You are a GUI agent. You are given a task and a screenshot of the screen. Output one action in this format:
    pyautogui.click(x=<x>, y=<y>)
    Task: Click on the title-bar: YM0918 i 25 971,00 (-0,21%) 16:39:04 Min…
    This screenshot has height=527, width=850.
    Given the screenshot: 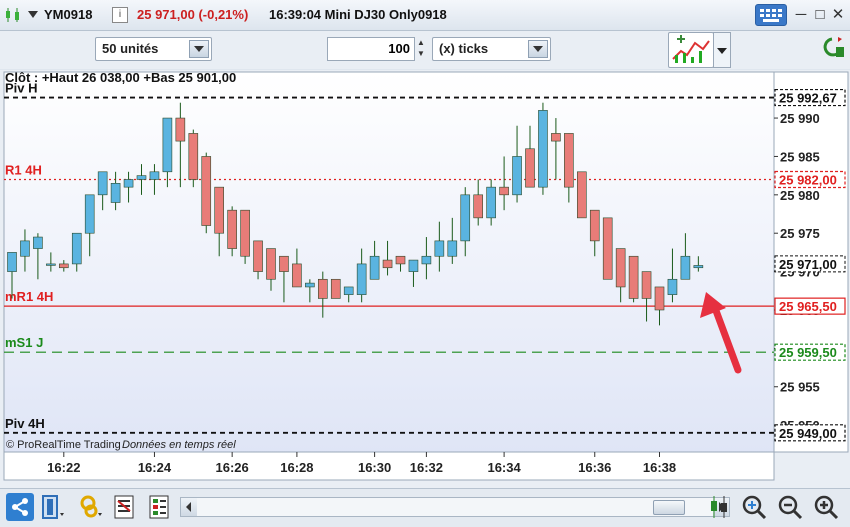 What is the action you would take?
    pyautogui.click(x=425, y=15)
    